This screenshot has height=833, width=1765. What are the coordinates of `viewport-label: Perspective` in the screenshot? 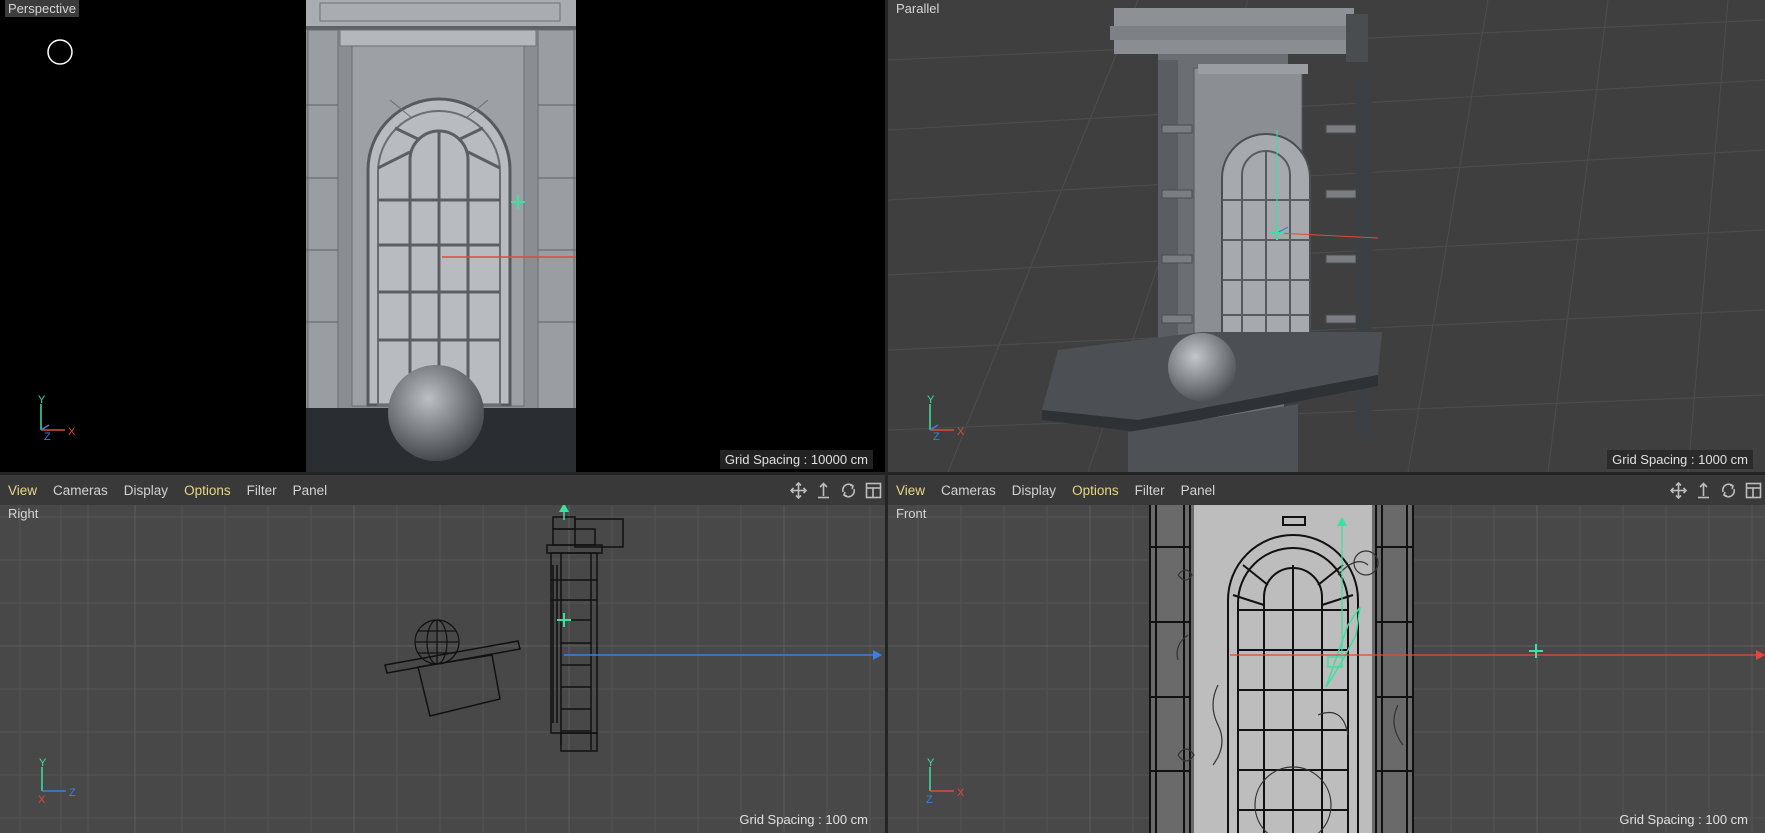 It's located at (42, 8).